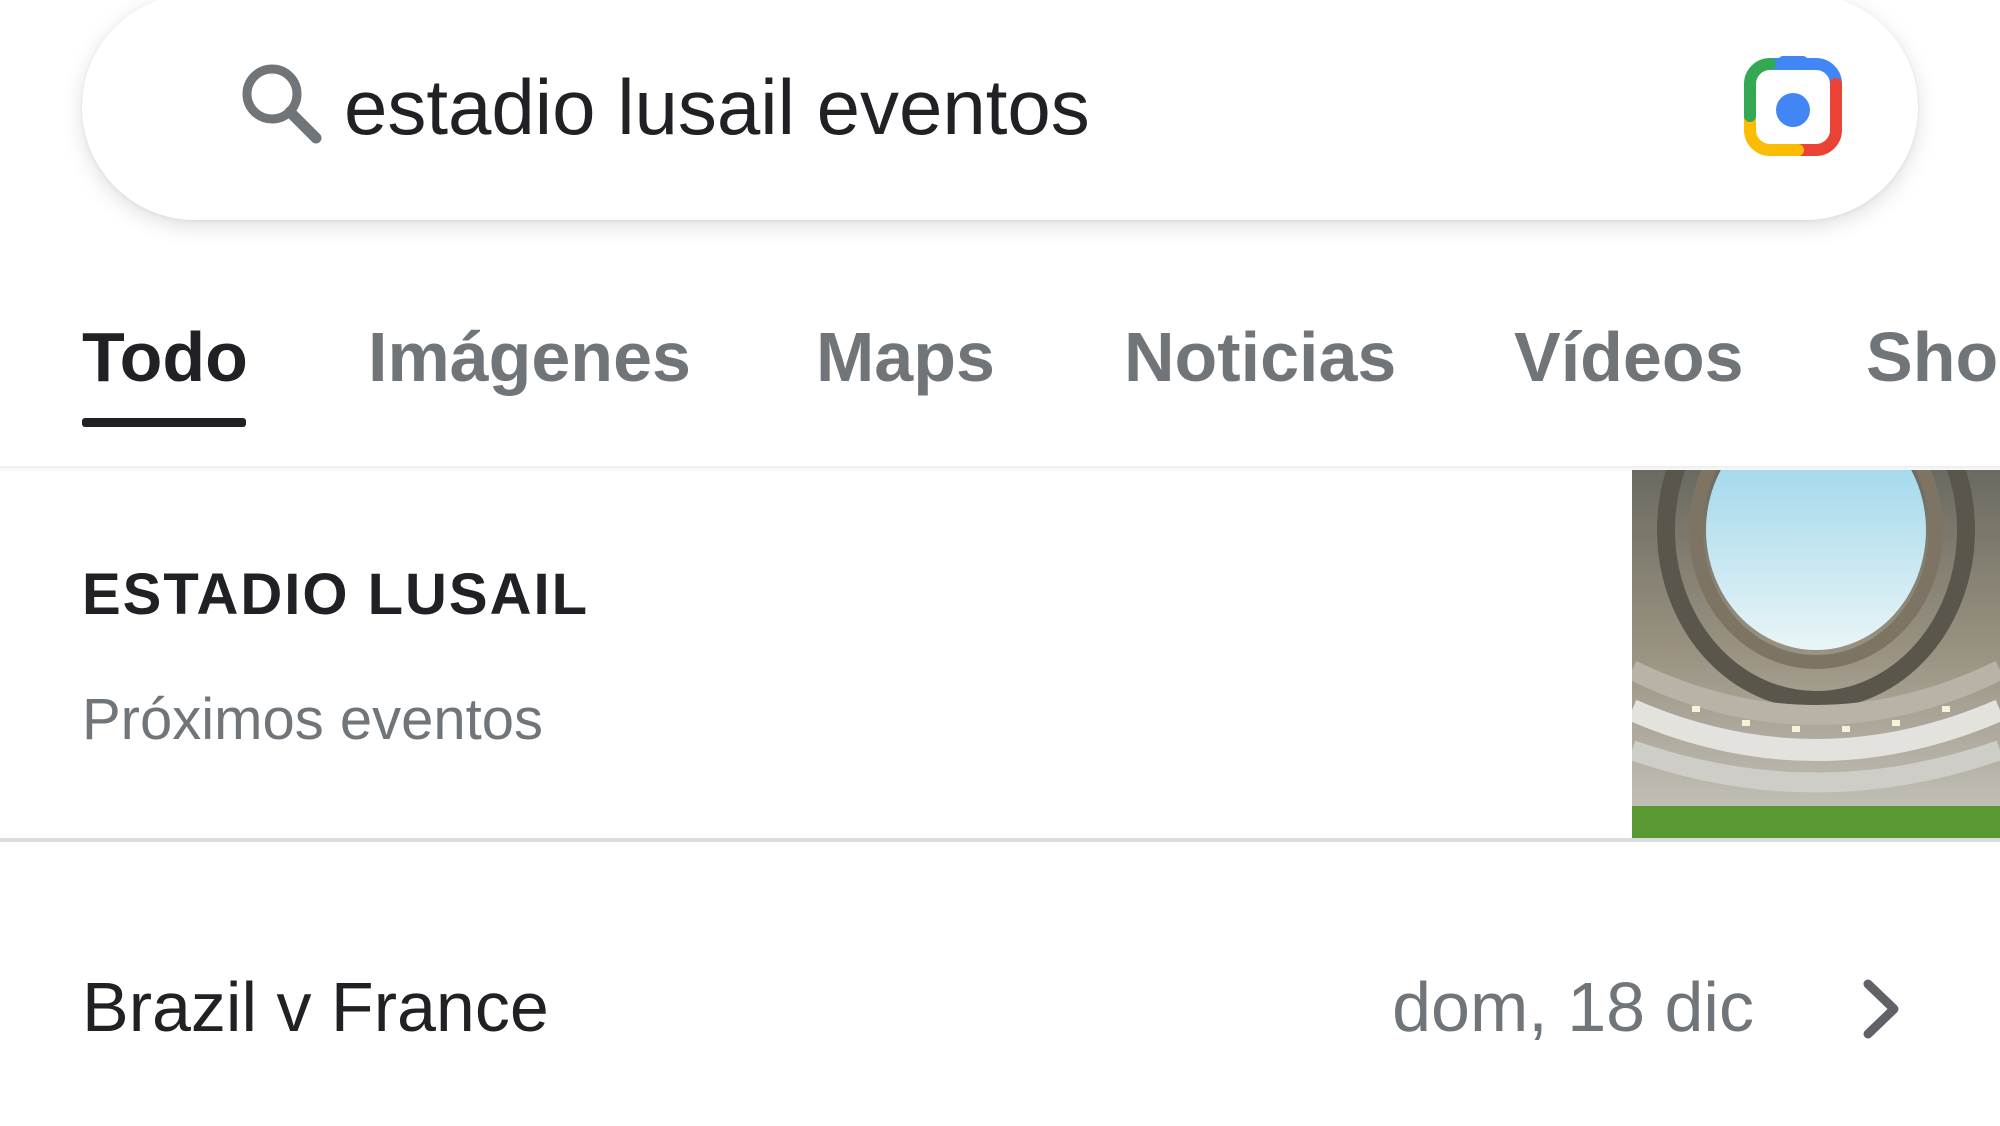 The height and width of the screenshot is (1126, 2000). Describe the element at coordinates (1881, 1009) in the screenshot. I see `chevron-right-icon` at that location.